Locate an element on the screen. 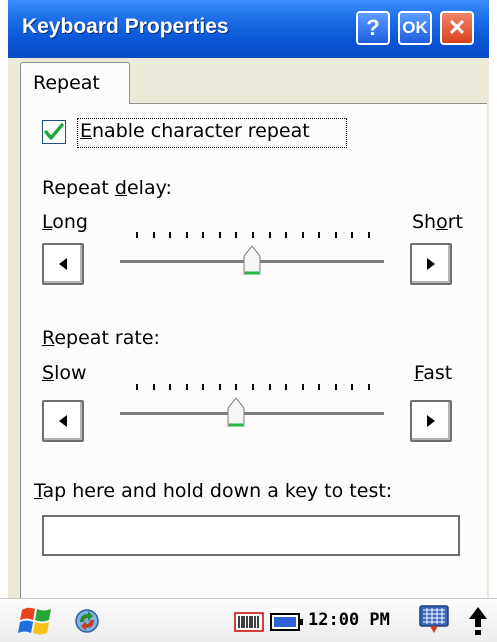 The height and width of the screenshot is (642, 497). rate-slider-track is located at coordinates (252, 414).